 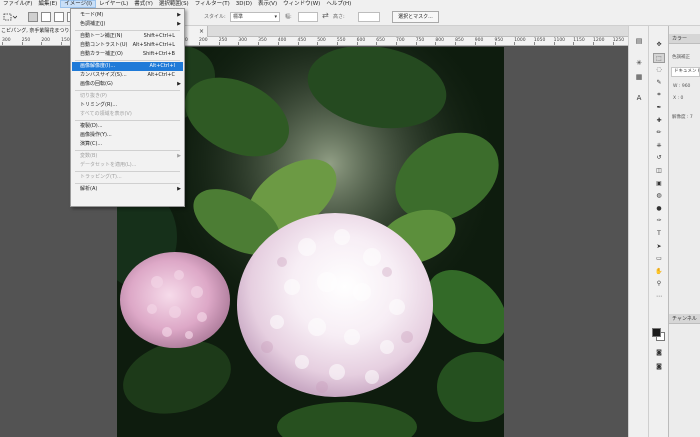 What do you see at coordinates (659, 272) in the screenshot?
I see `hand-tool-icon: ✋` at bounding box center [659, 272].